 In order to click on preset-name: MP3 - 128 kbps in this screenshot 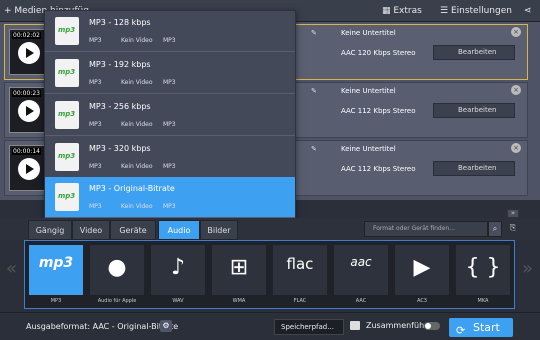, I will do `click(120, 22)`.